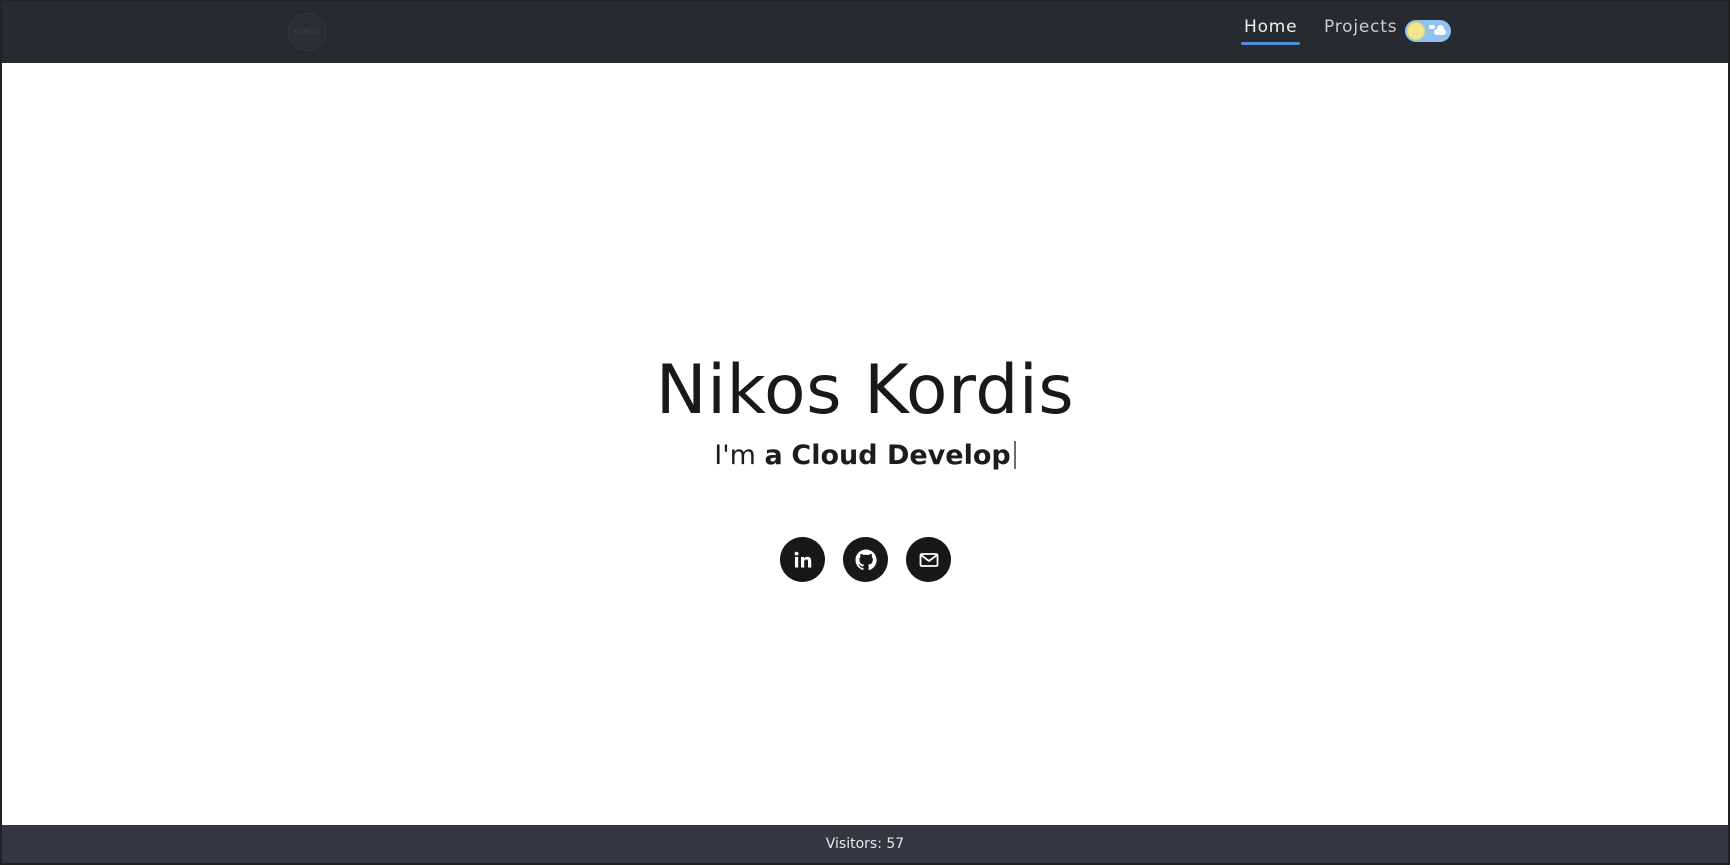  I want to click on visitors-count: 57, so click(895, 844).